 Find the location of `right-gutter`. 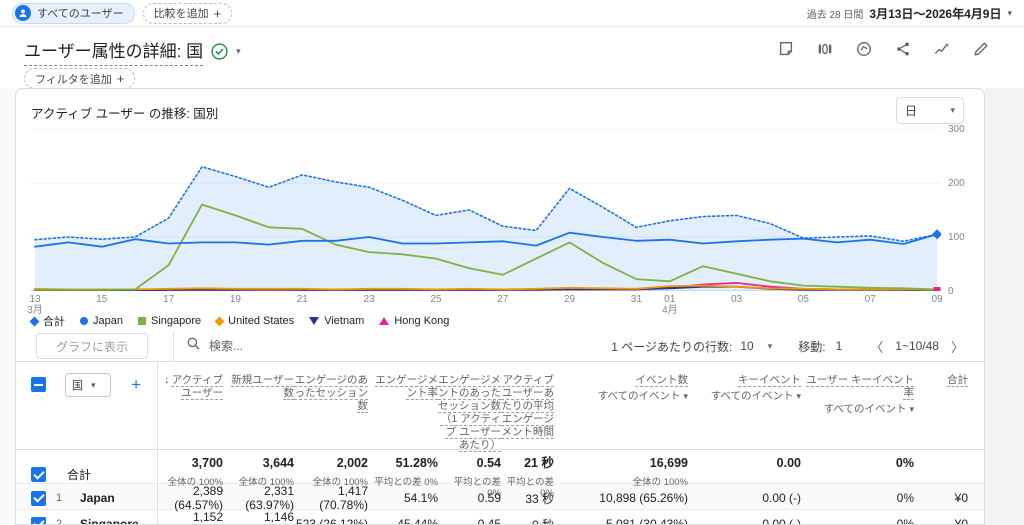

right-gutter is located at coordinates (1004, 306).